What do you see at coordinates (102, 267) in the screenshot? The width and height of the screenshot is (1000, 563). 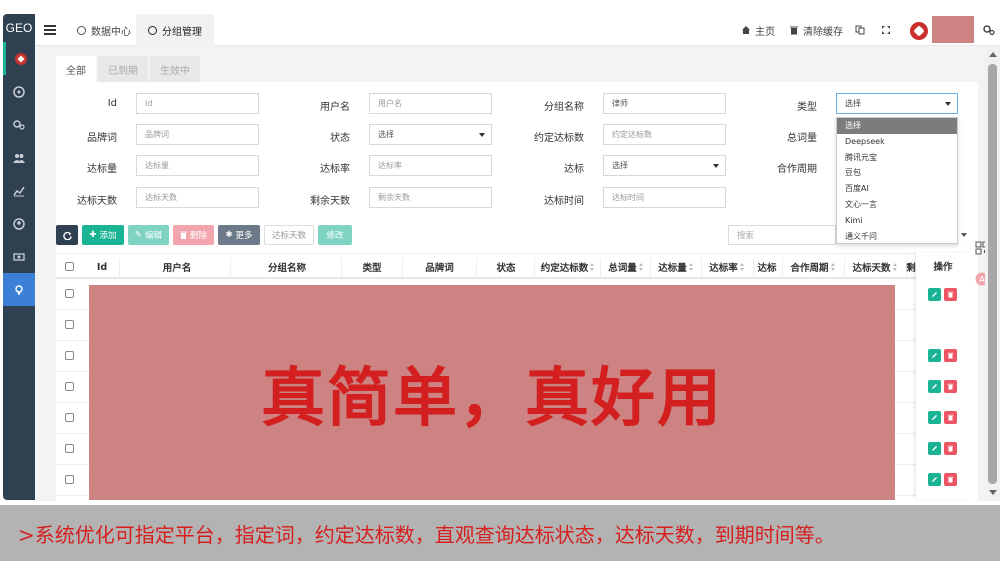 I see `col-id: Id` at bounding box center [102, 267].